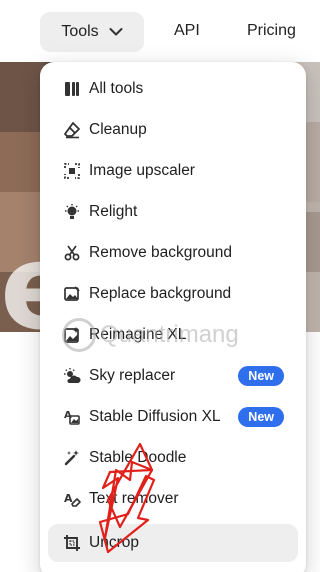 The height and width of the screenshot is (572, 320). I want to click on text-image-icon: A, so click(72, 417).